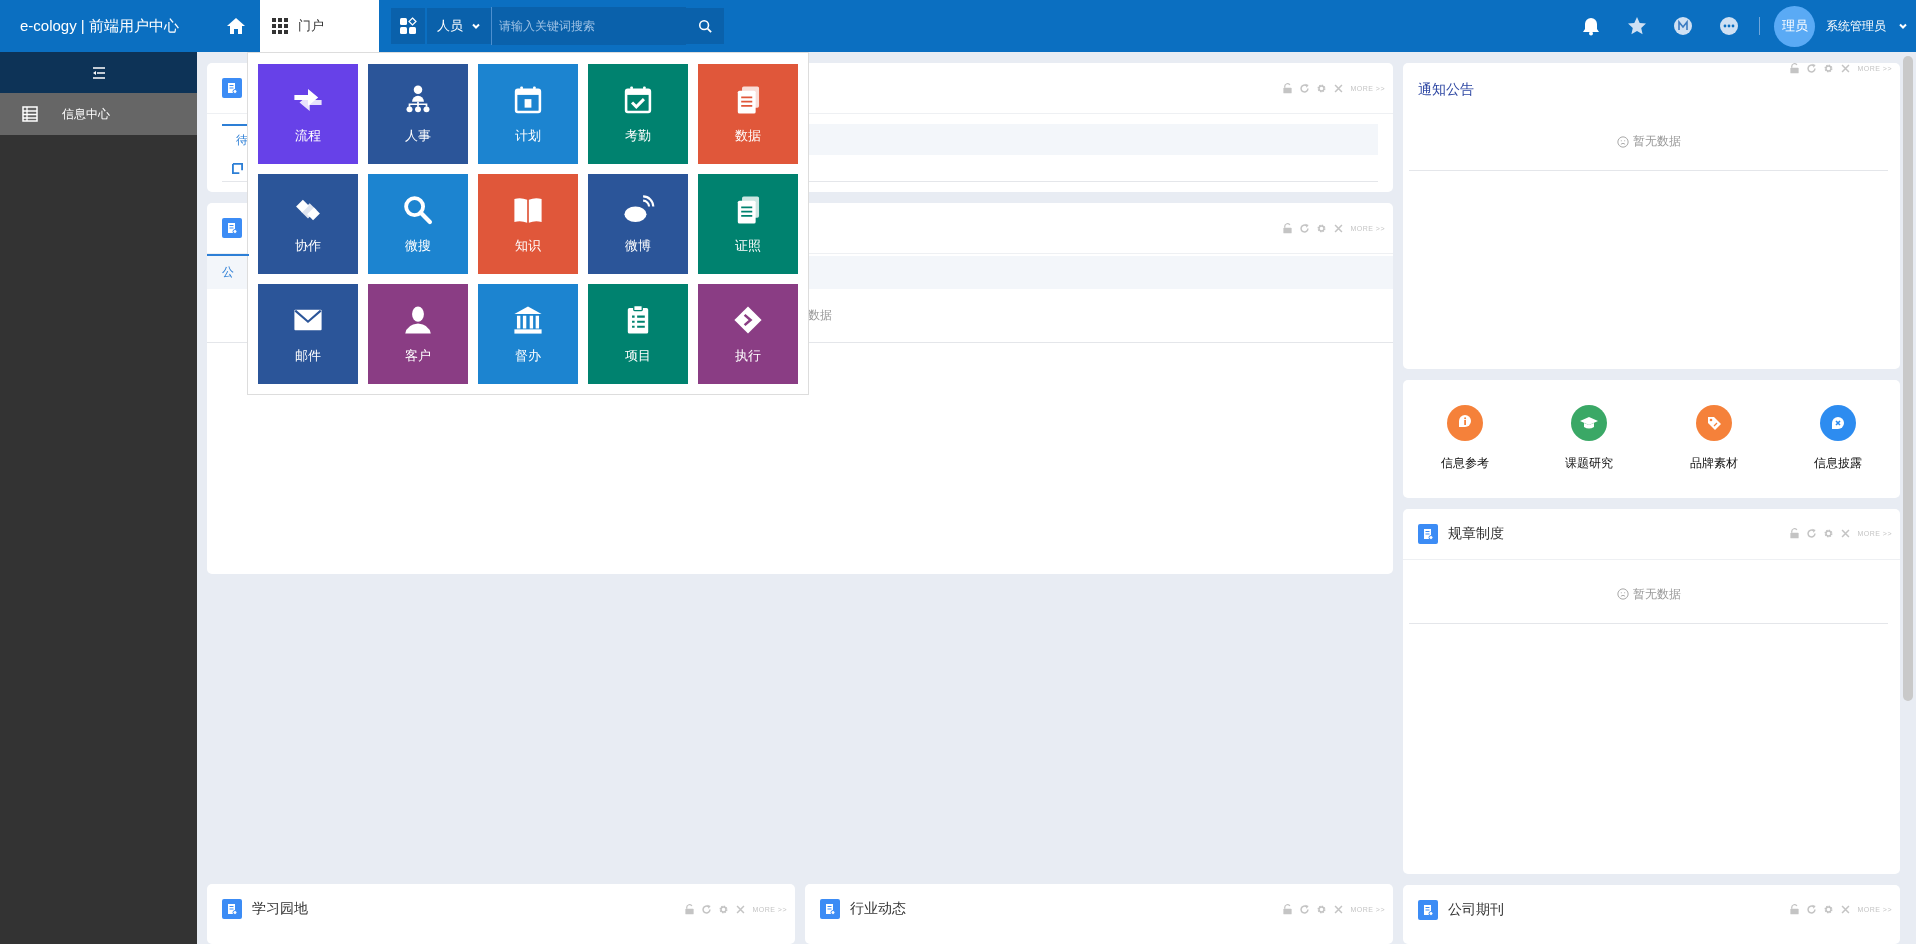 Image resolution: width=1916 pixels, height=944 pixels. Describe the element at coordinates (588, 26) in the screenshot. I see `search-input: 请输入关键词搜索` at that location.